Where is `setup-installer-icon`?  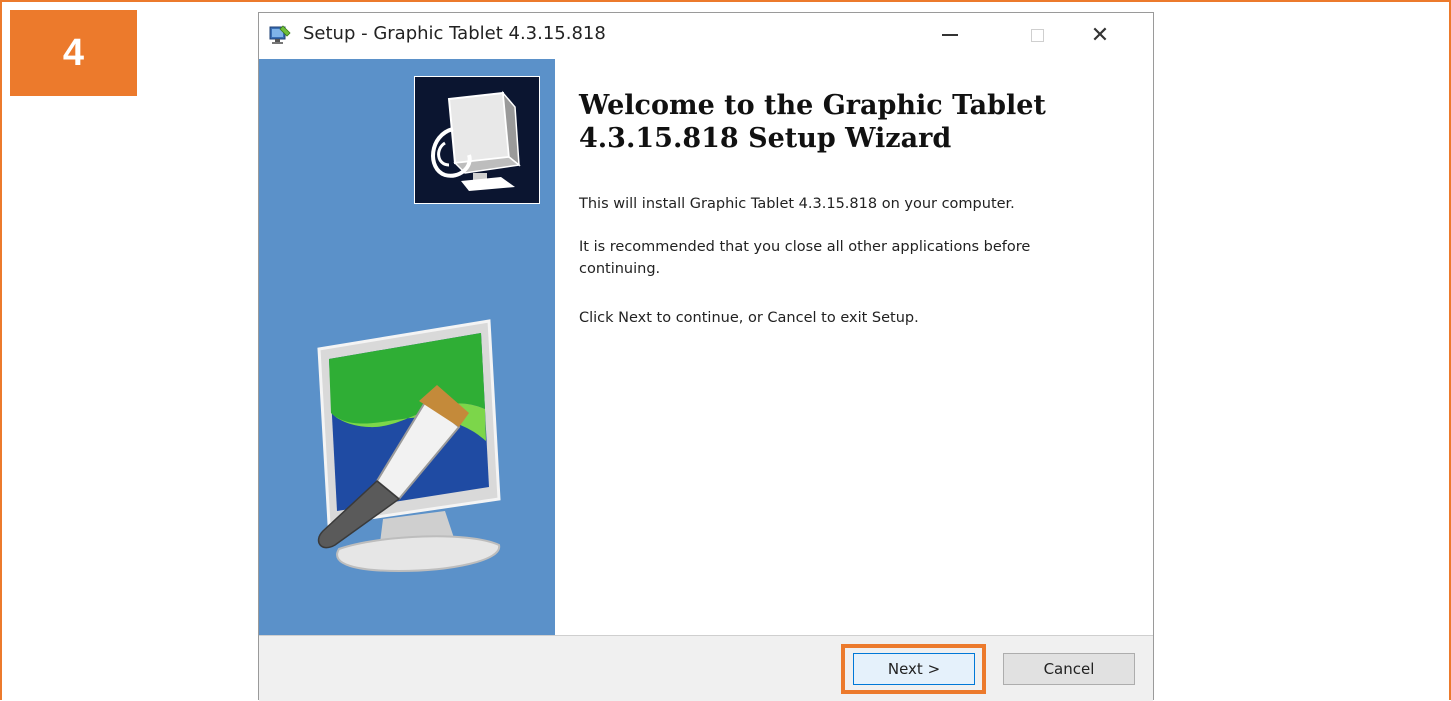 setup-installer-icon is located at coordinates (280, 35).